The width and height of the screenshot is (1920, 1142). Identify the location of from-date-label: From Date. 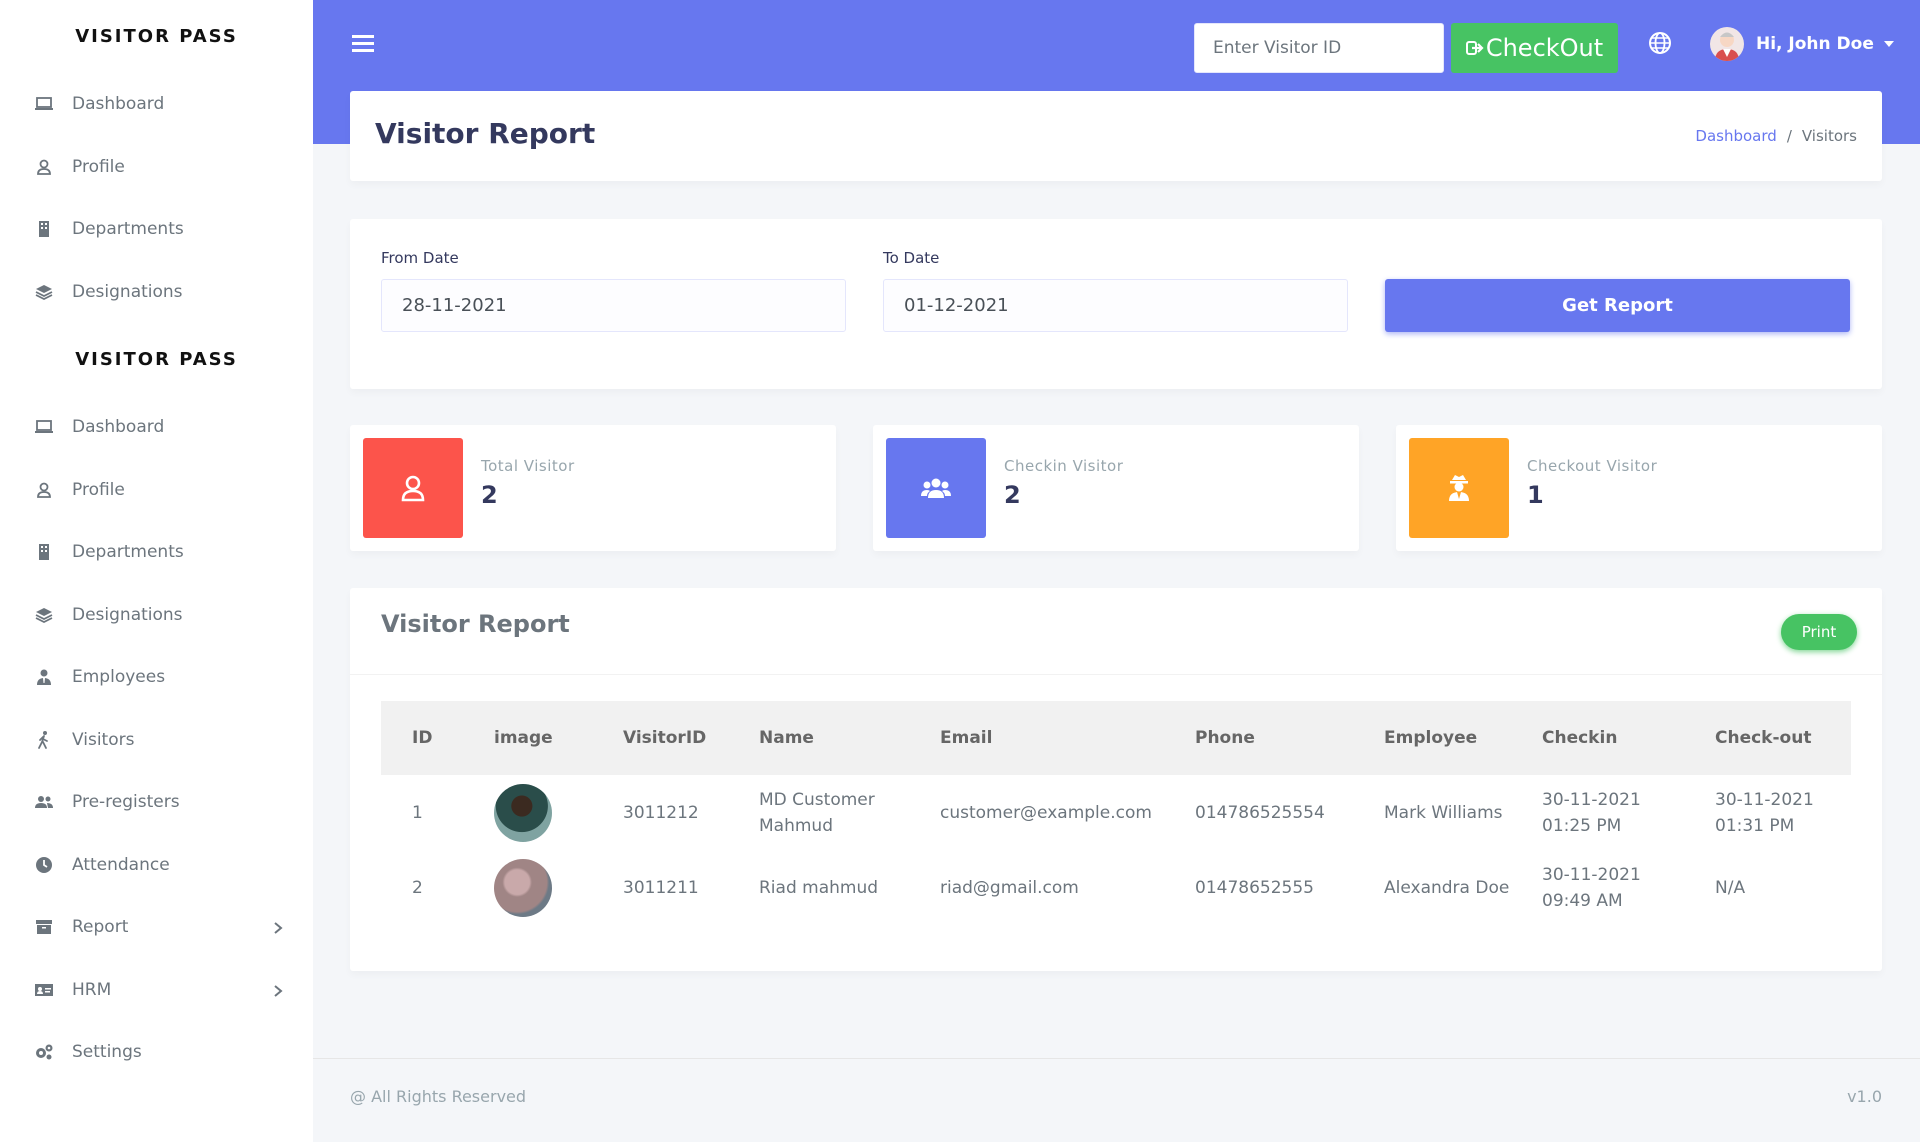
(420, 258).